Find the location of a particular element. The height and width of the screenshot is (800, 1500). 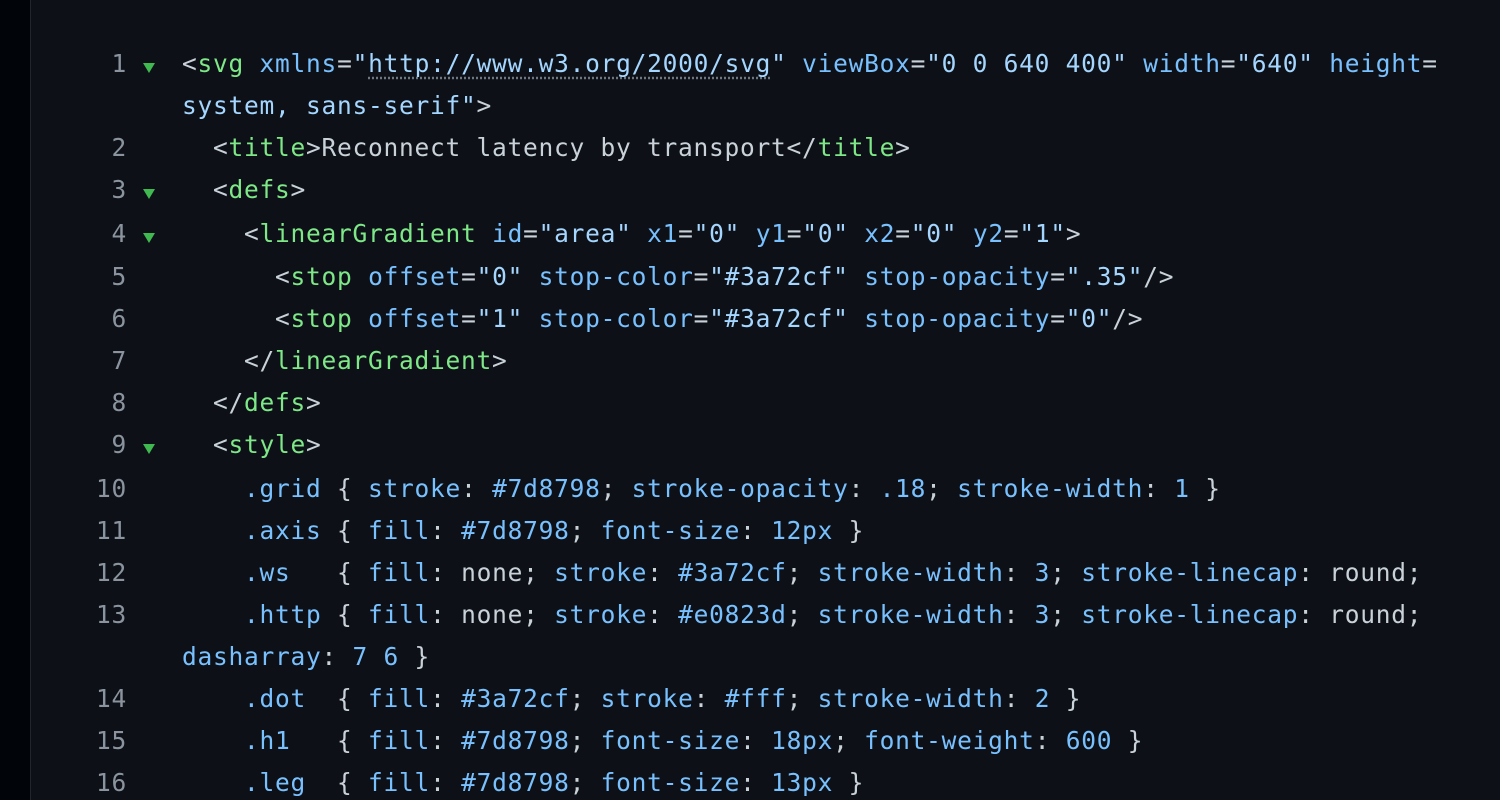

code-token: defs is located at coordinates (259, 189).